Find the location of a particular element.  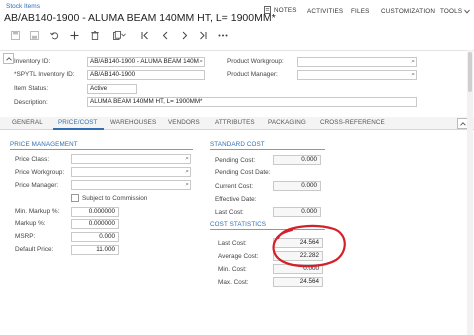

save-close-button is located at coordinates (34, 35).